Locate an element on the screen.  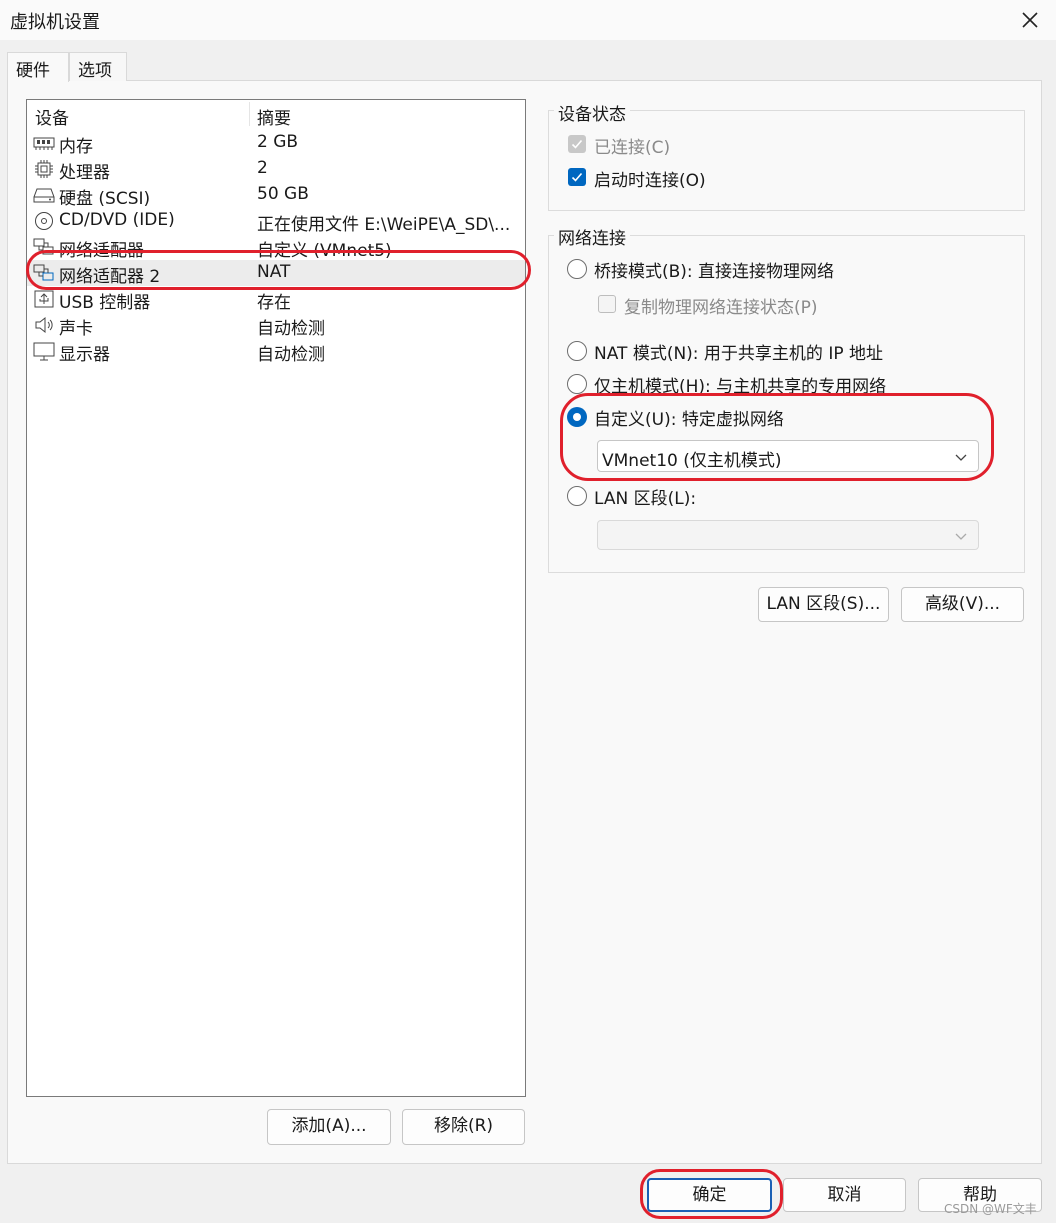
lan-segment-radio is located at coordinates (577, 496).